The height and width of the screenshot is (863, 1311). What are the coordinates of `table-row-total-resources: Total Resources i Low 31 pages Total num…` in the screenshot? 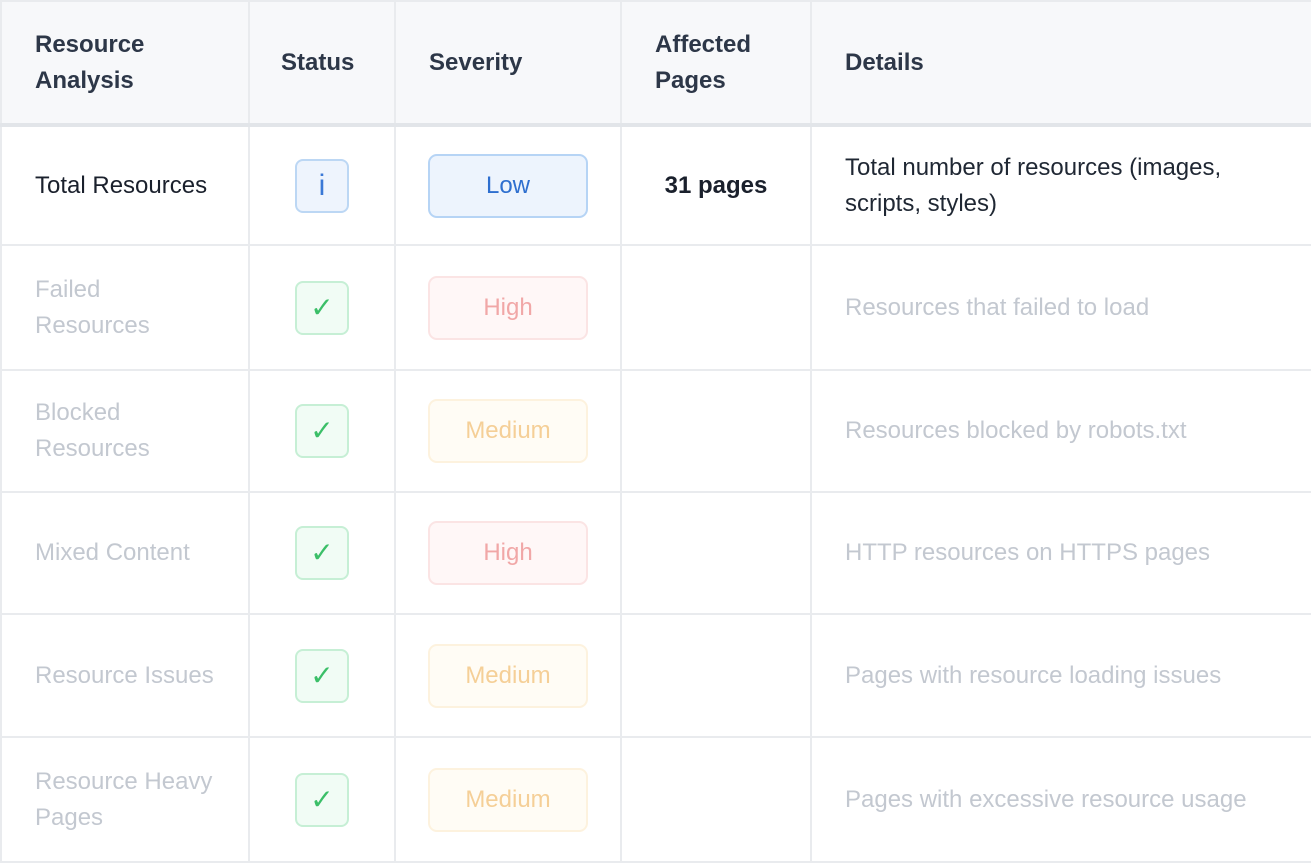 It's located at (655, 185).